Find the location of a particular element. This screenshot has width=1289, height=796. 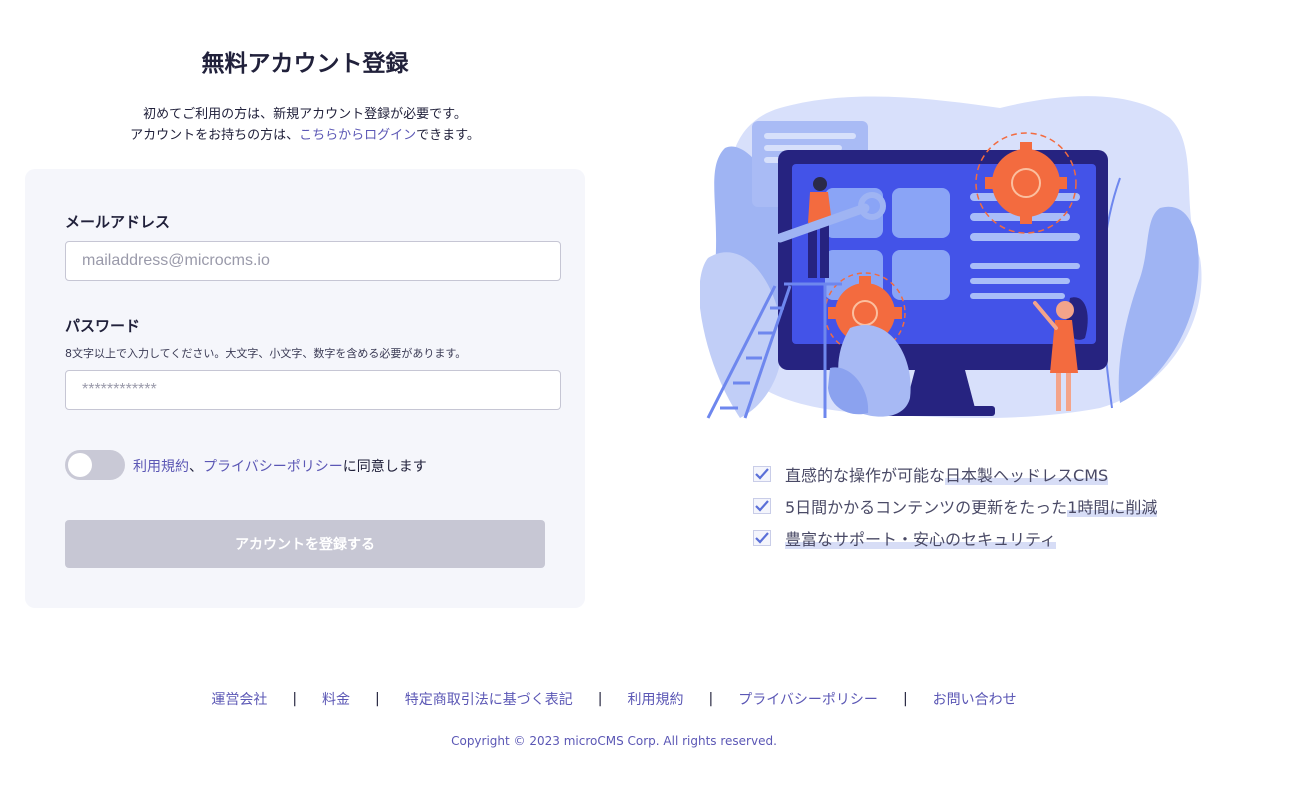

feature-item: 直感的な操作が可能な日本製ヘッドレスCMS is located at coordinates (955, 474).